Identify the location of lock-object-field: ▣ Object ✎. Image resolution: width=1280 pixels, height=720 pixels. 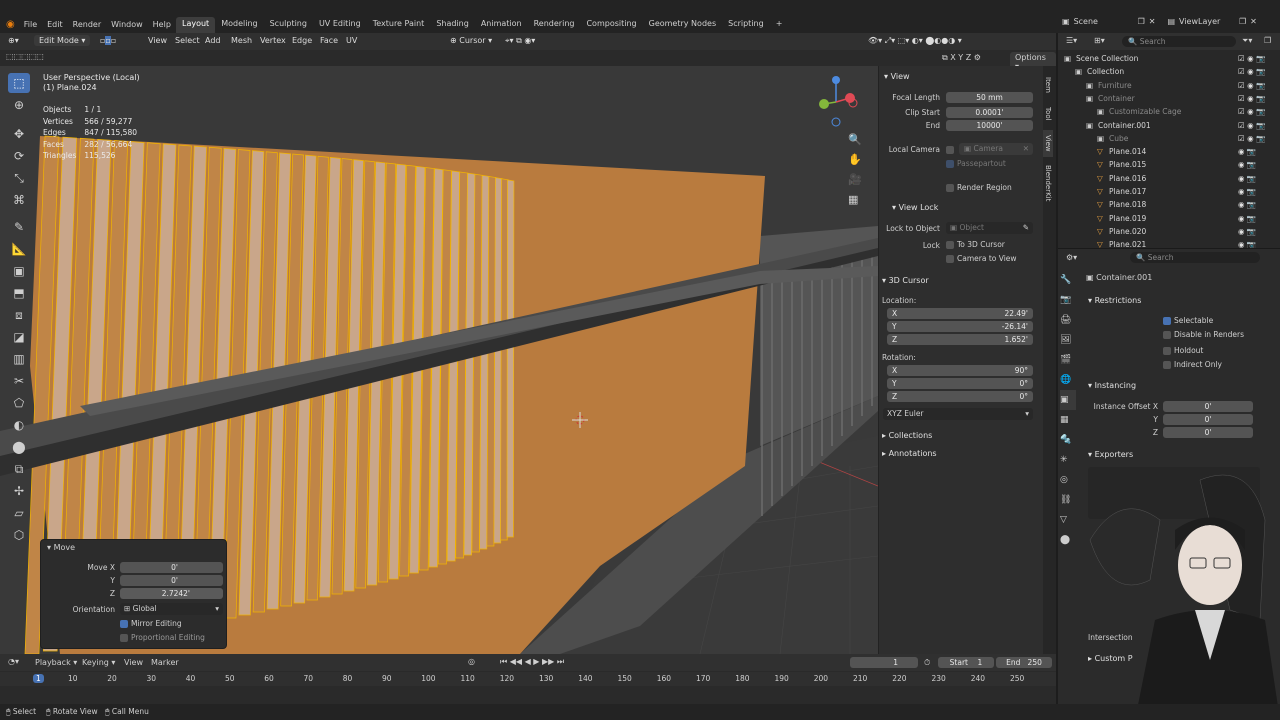
(989, 228).